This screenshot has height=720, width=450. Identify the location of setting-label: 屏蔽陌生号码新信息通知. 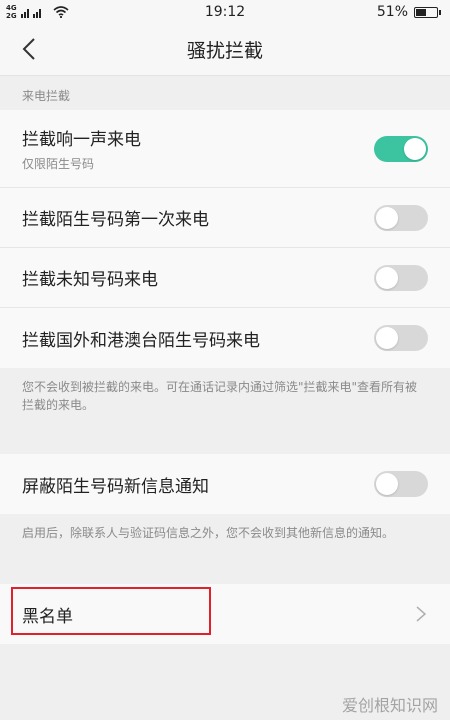
(115, 486).